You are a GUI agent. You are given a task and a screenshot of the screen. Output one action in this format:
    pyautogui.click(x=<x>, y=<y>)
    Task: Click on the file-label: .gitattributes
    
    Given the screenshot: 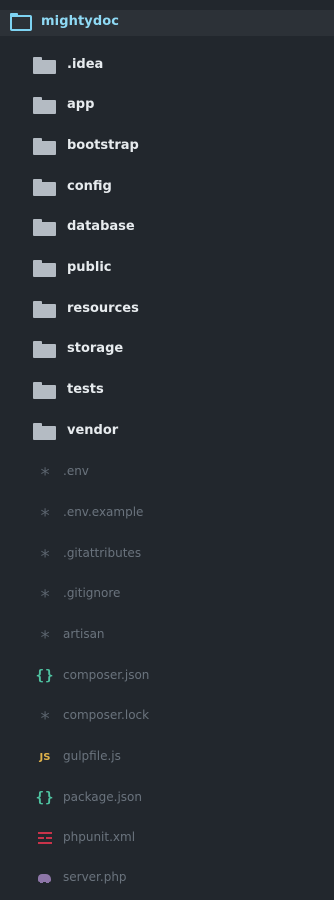 What is the action you would take?
    pyautogui.click(x=102, y=553)
    